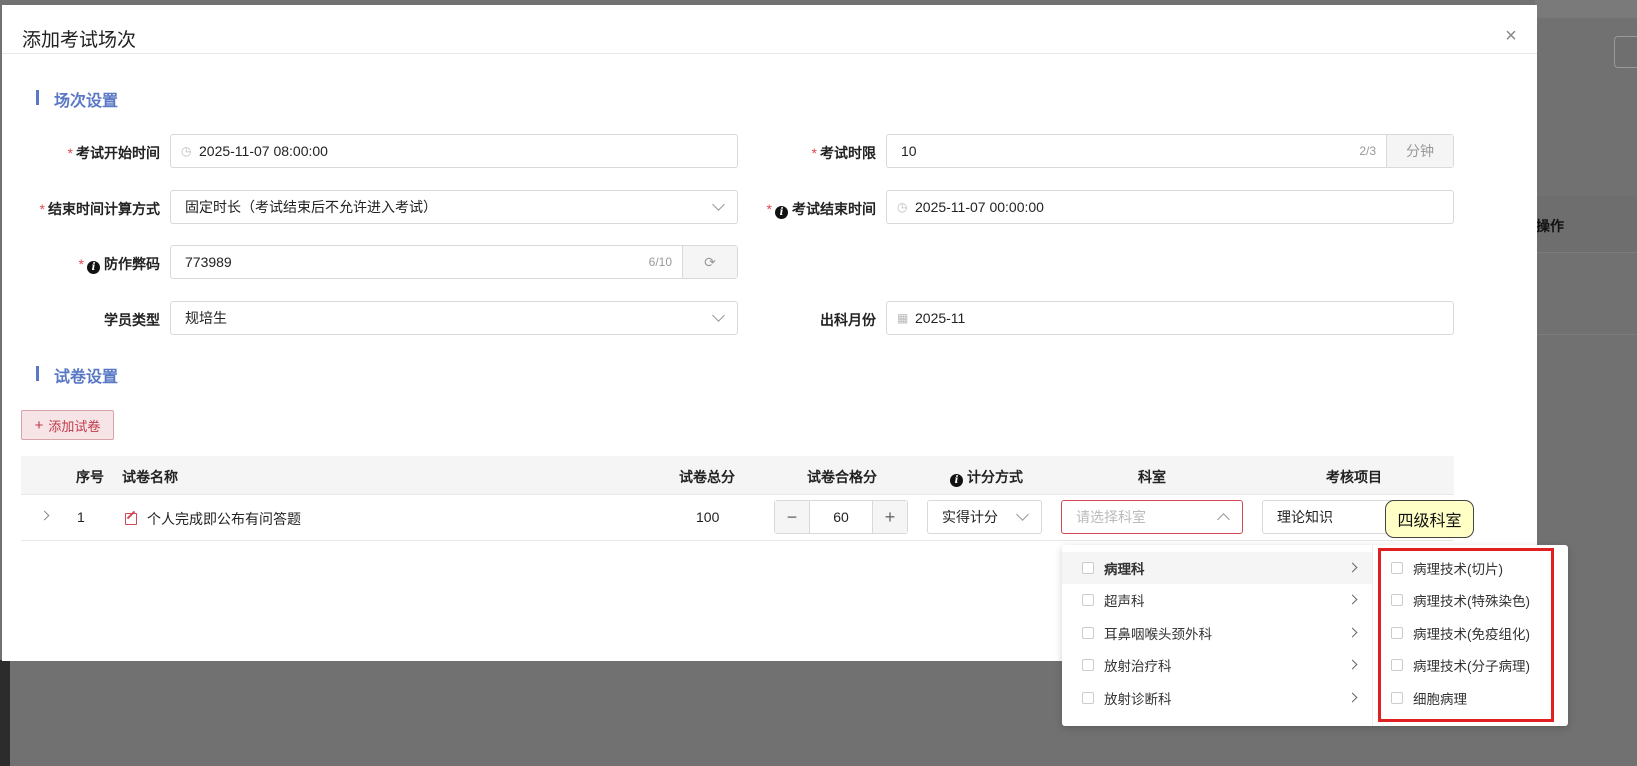 The image size is (1637, 766). Describe the element at coordinates (113, 153) in the screenshot. I see `start-time-label: * 考试开始时间` at that location.